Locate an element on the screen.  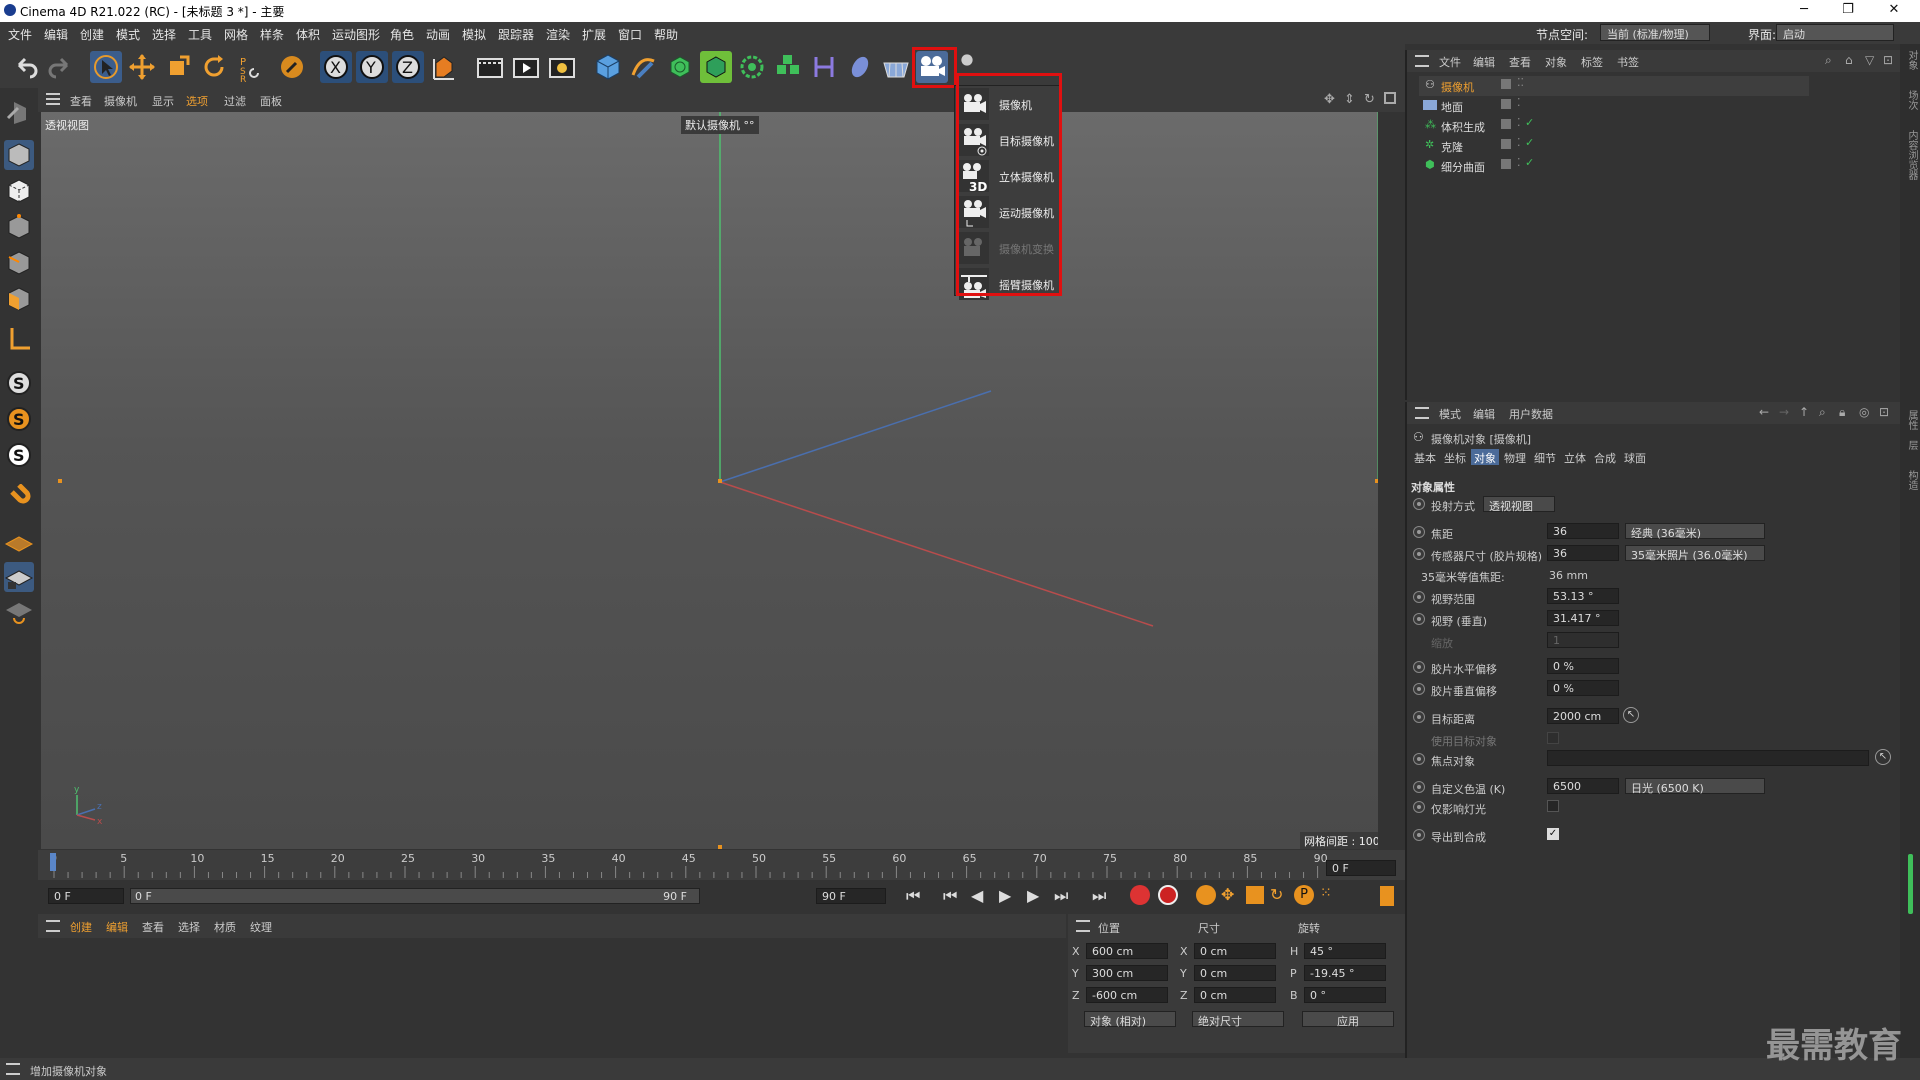
focus-pick-icon: ↖ is located at coordinates (1883, 757).